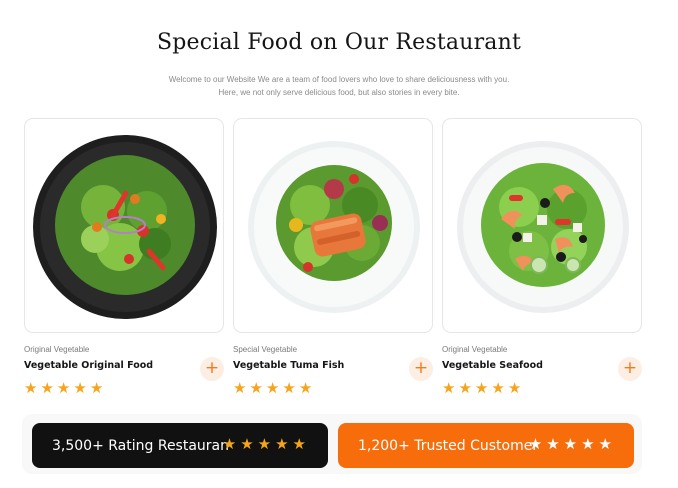 The width and height of the screenshot is (678, 488). Describe the element at coordinates (448, 445) in the screenshot. I see `customer-stat-label: 1,200+ Trusted Customer` at that location.